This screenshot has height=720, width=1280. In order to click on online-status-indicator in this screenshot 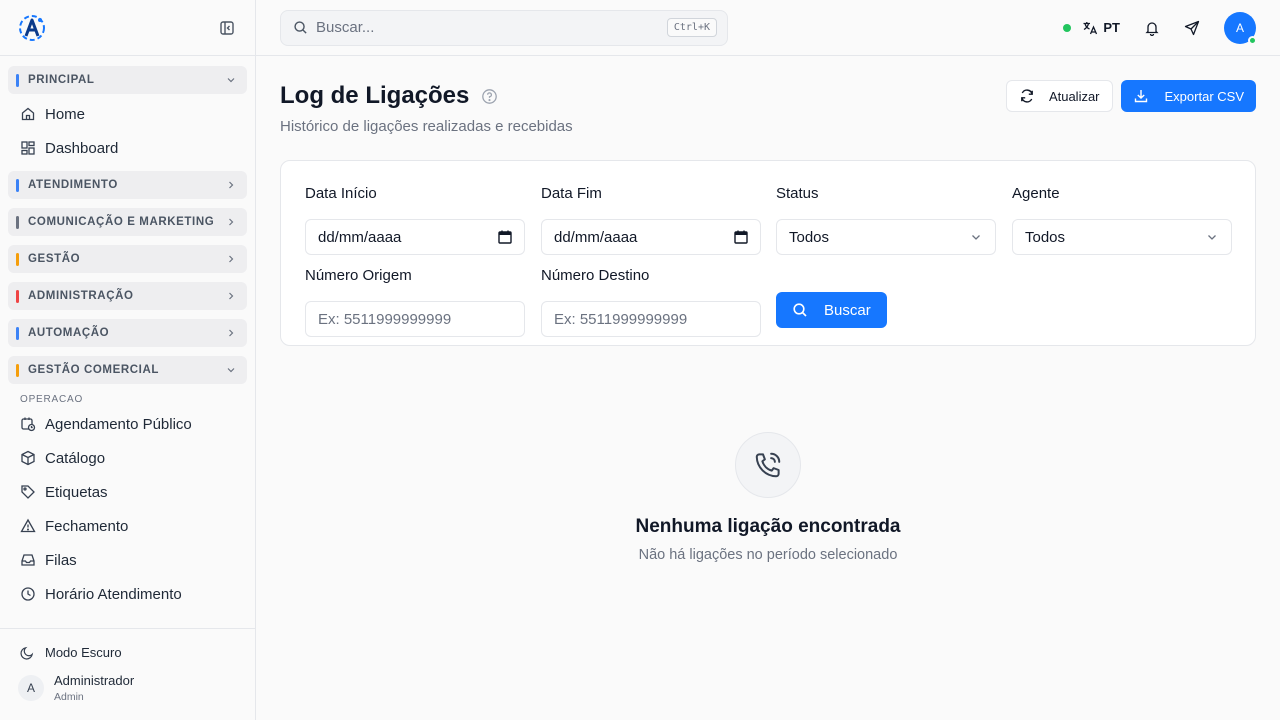, I will do `click(1067, 27)`.